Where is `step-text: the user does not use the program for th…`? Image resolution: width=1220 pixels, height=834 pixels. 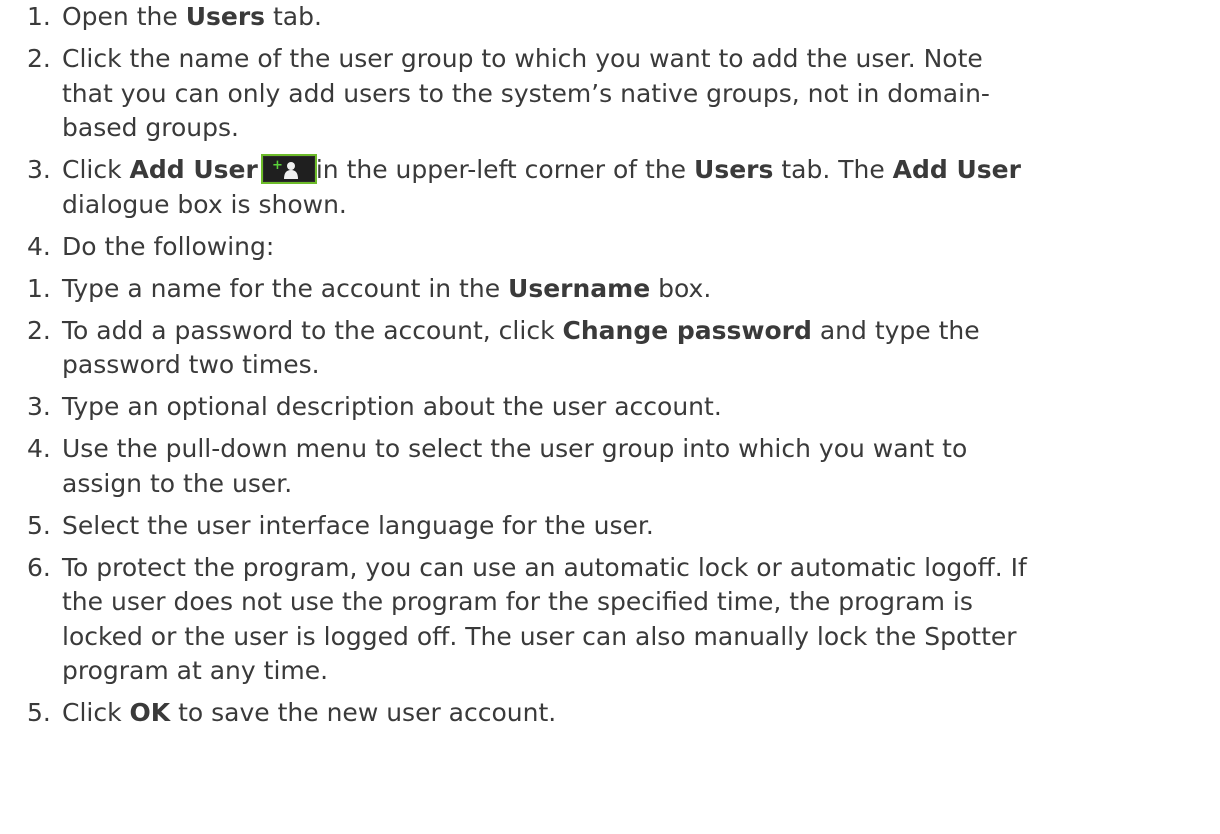
step-text: the user does not use the program for th… is located at coordinates (517, 601).